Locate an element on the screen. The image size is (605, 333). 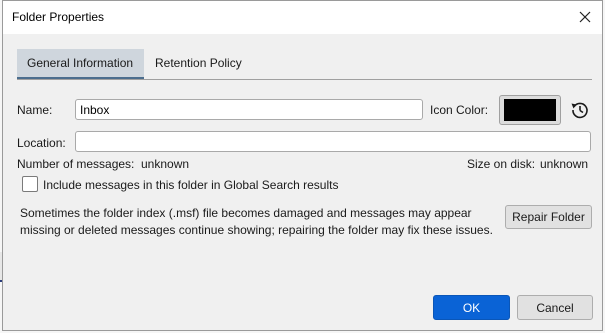
title-bar: Folder Properties is located at coordinates (302, 17).